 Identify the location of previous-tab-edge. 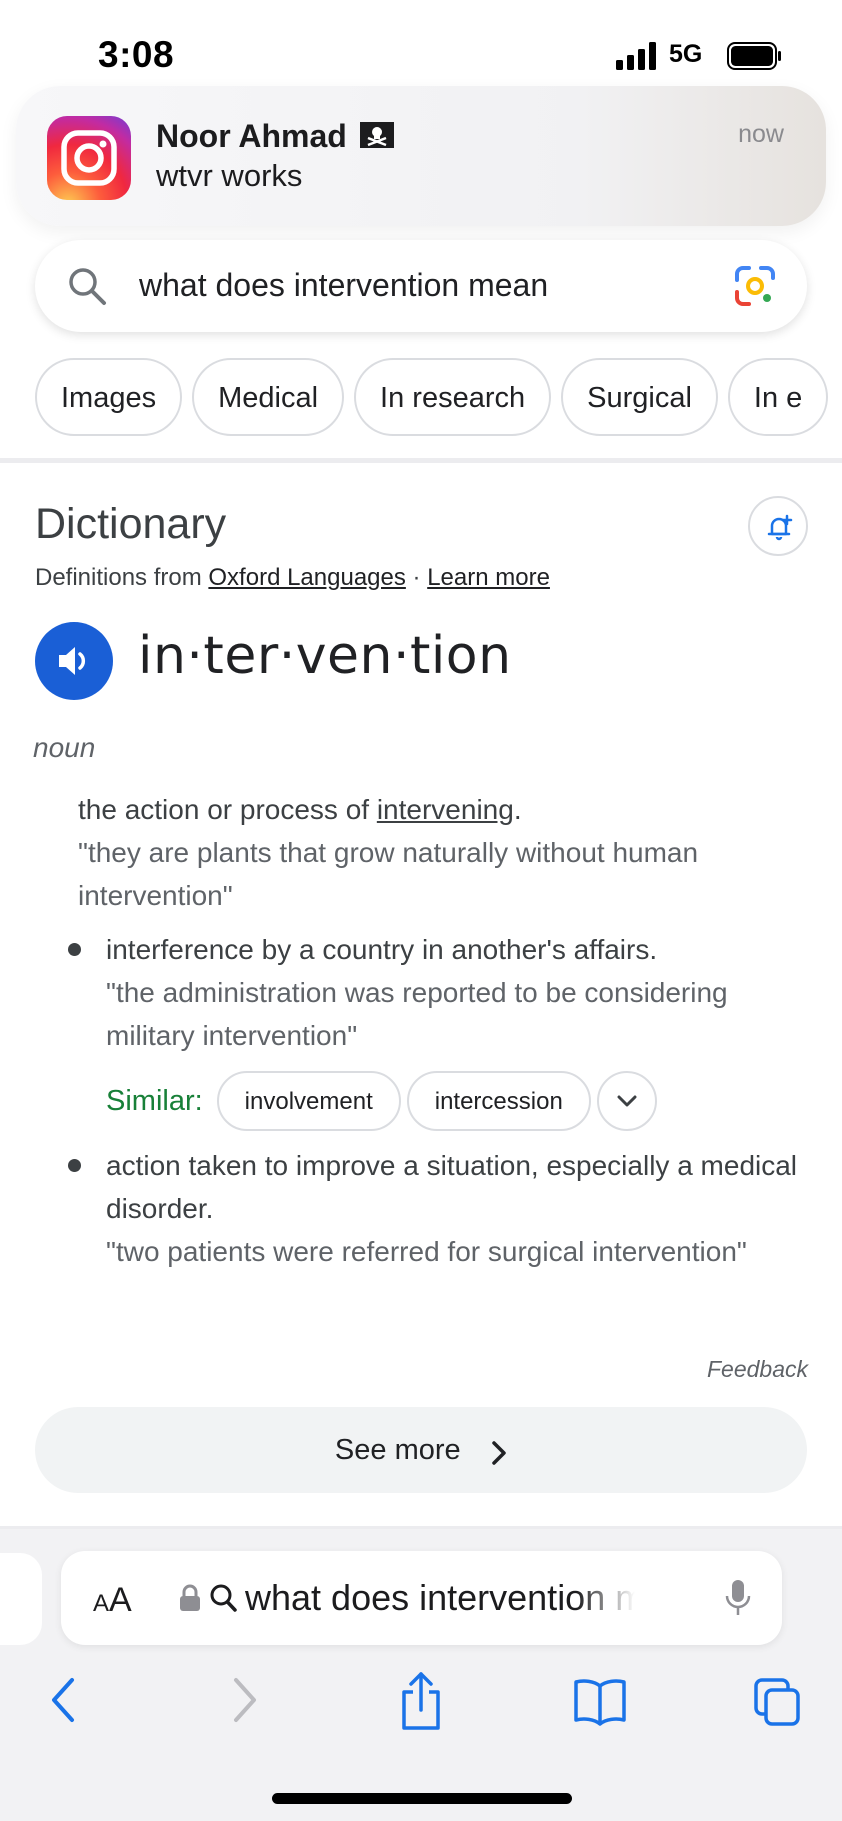
(21, 1599).